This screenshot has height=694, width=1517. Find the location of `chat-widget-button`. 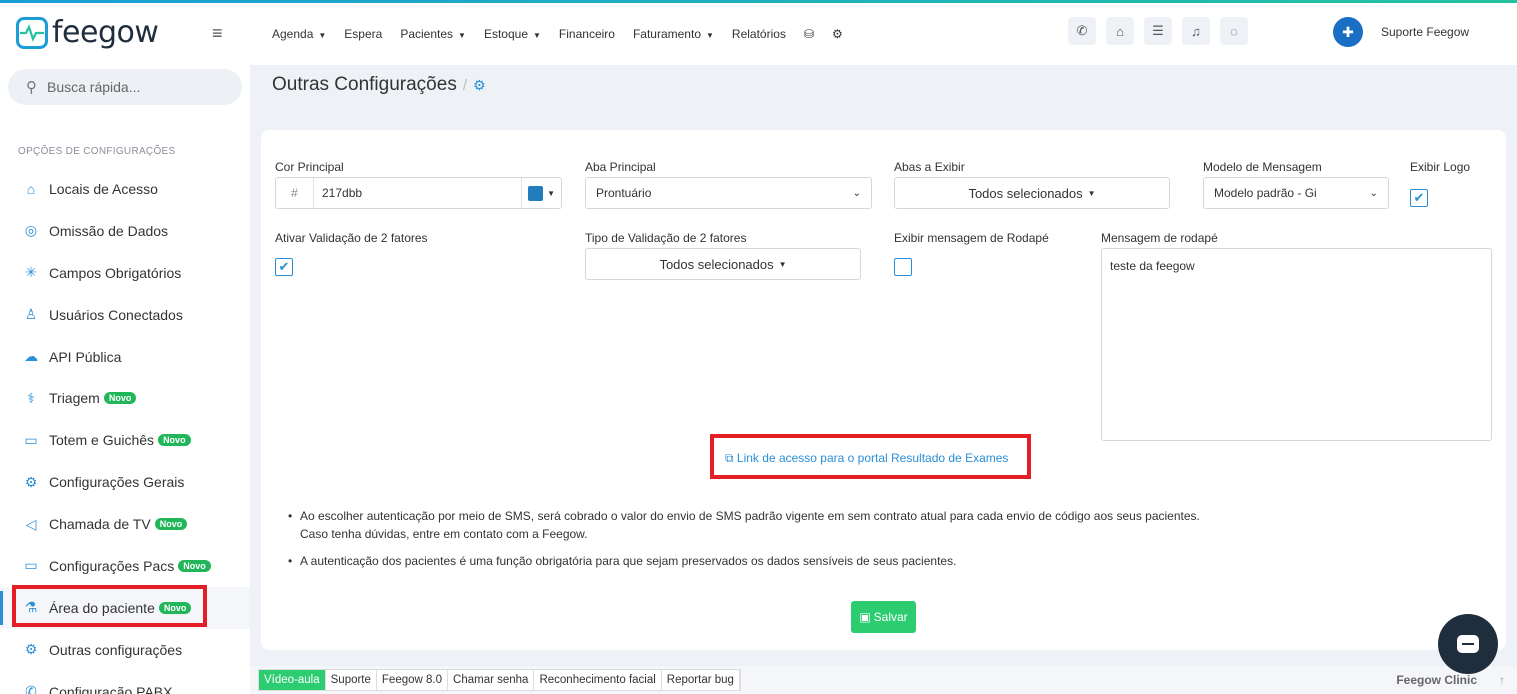

chat-widget-button is located at coordinates (1468, 644).